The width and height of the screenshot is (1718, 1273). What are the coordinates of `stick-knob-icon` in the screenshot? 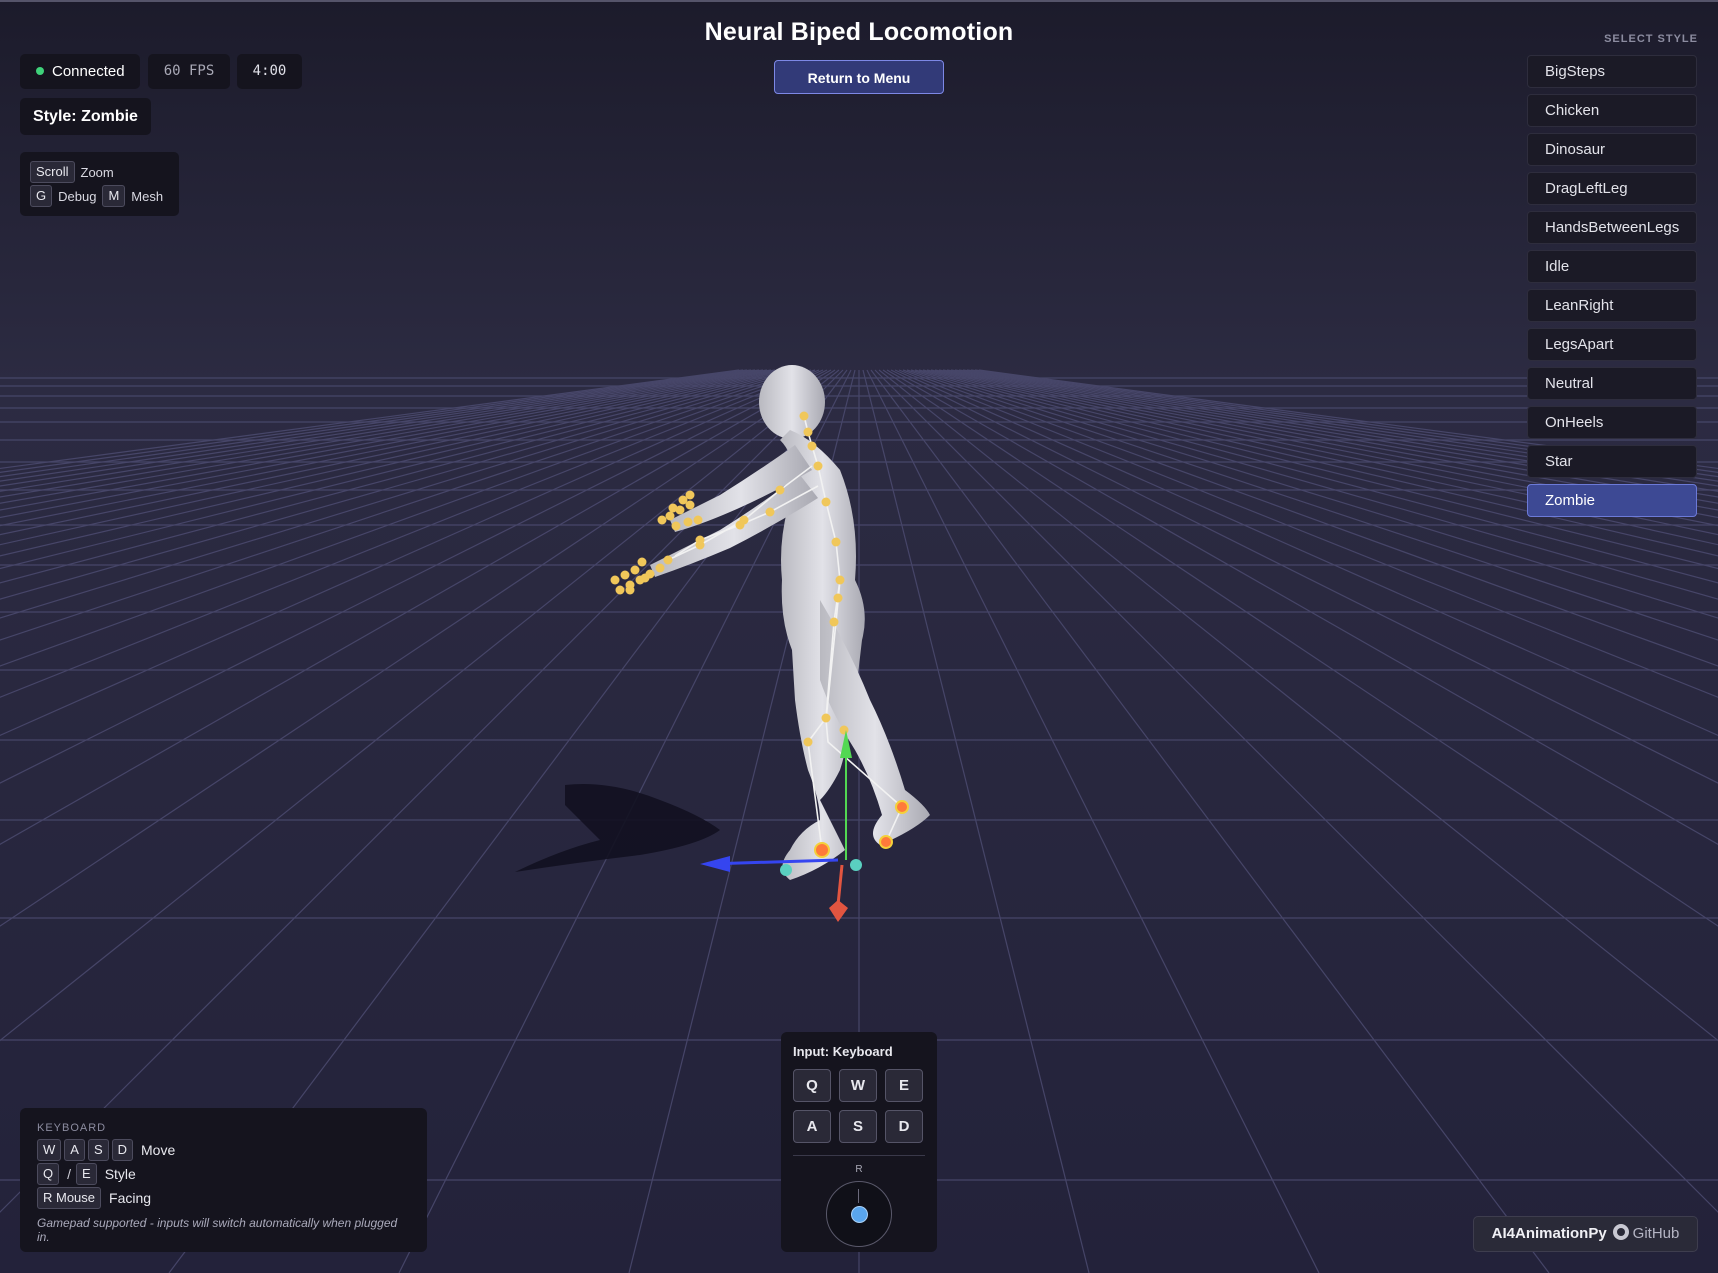 It's located at (859, 1214).